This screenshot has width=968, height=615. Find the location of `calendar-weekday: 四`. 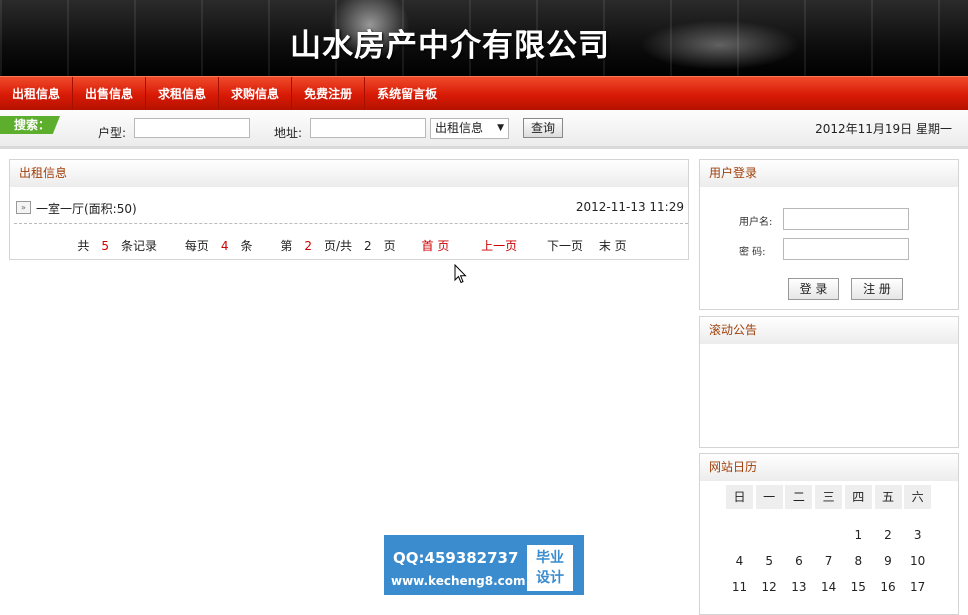

calendar-weekday: 四 is located at coordinates (858, 497).